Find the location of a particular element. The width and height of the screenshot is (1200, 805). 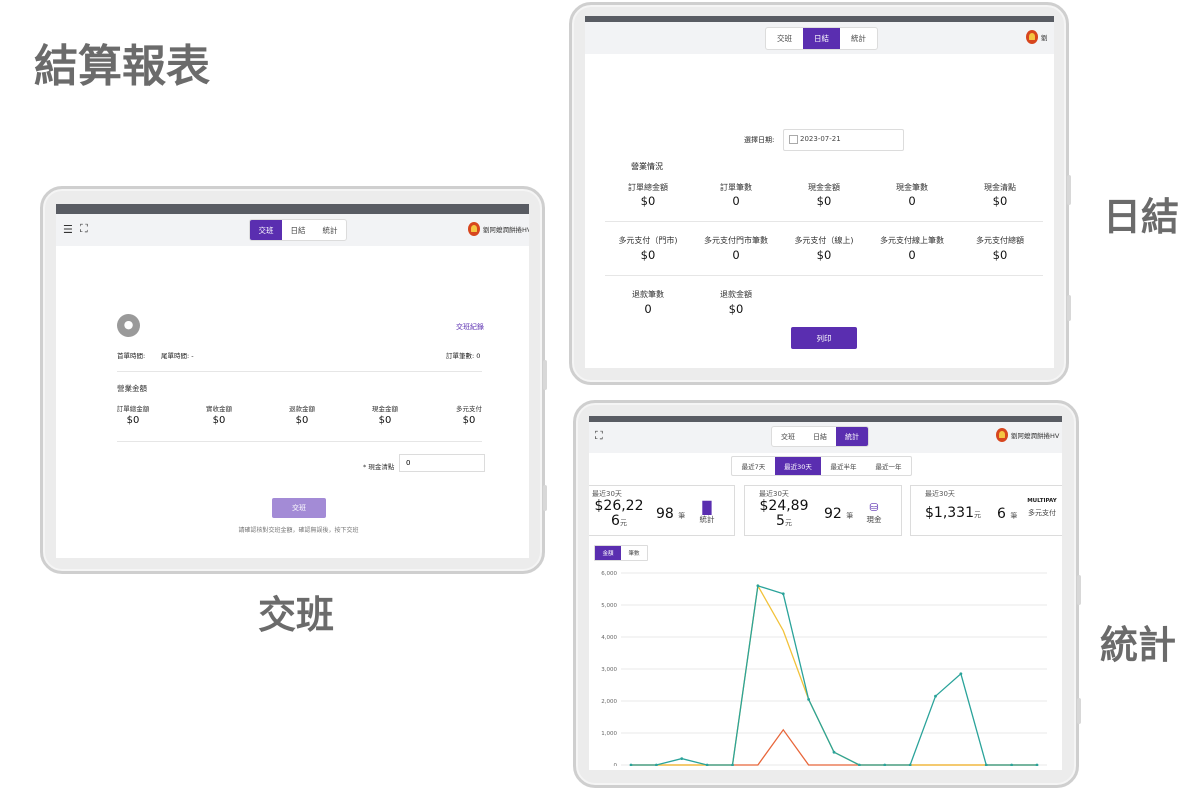

avatar: ● is located at coordinates (128, 325).